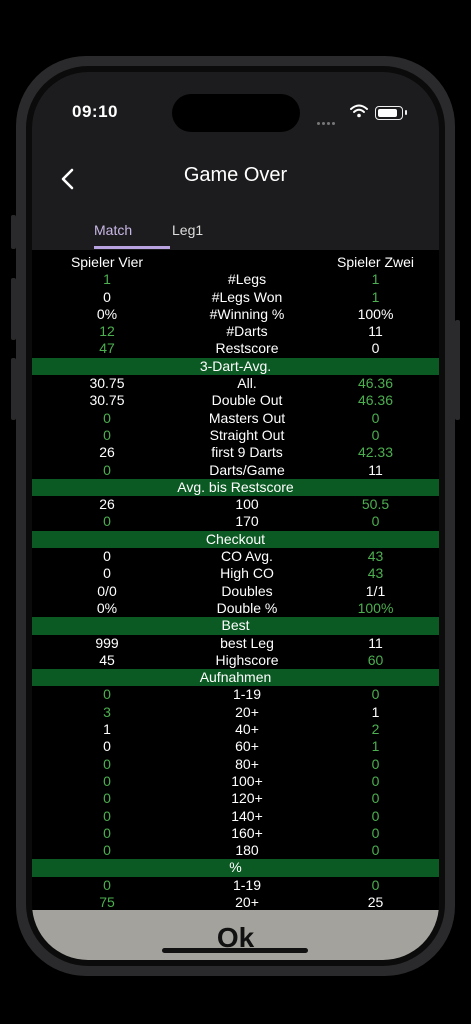  Describe the element at coordinates (247, 331) in the screenshot. I see `stat-label: #Darts` at that location.